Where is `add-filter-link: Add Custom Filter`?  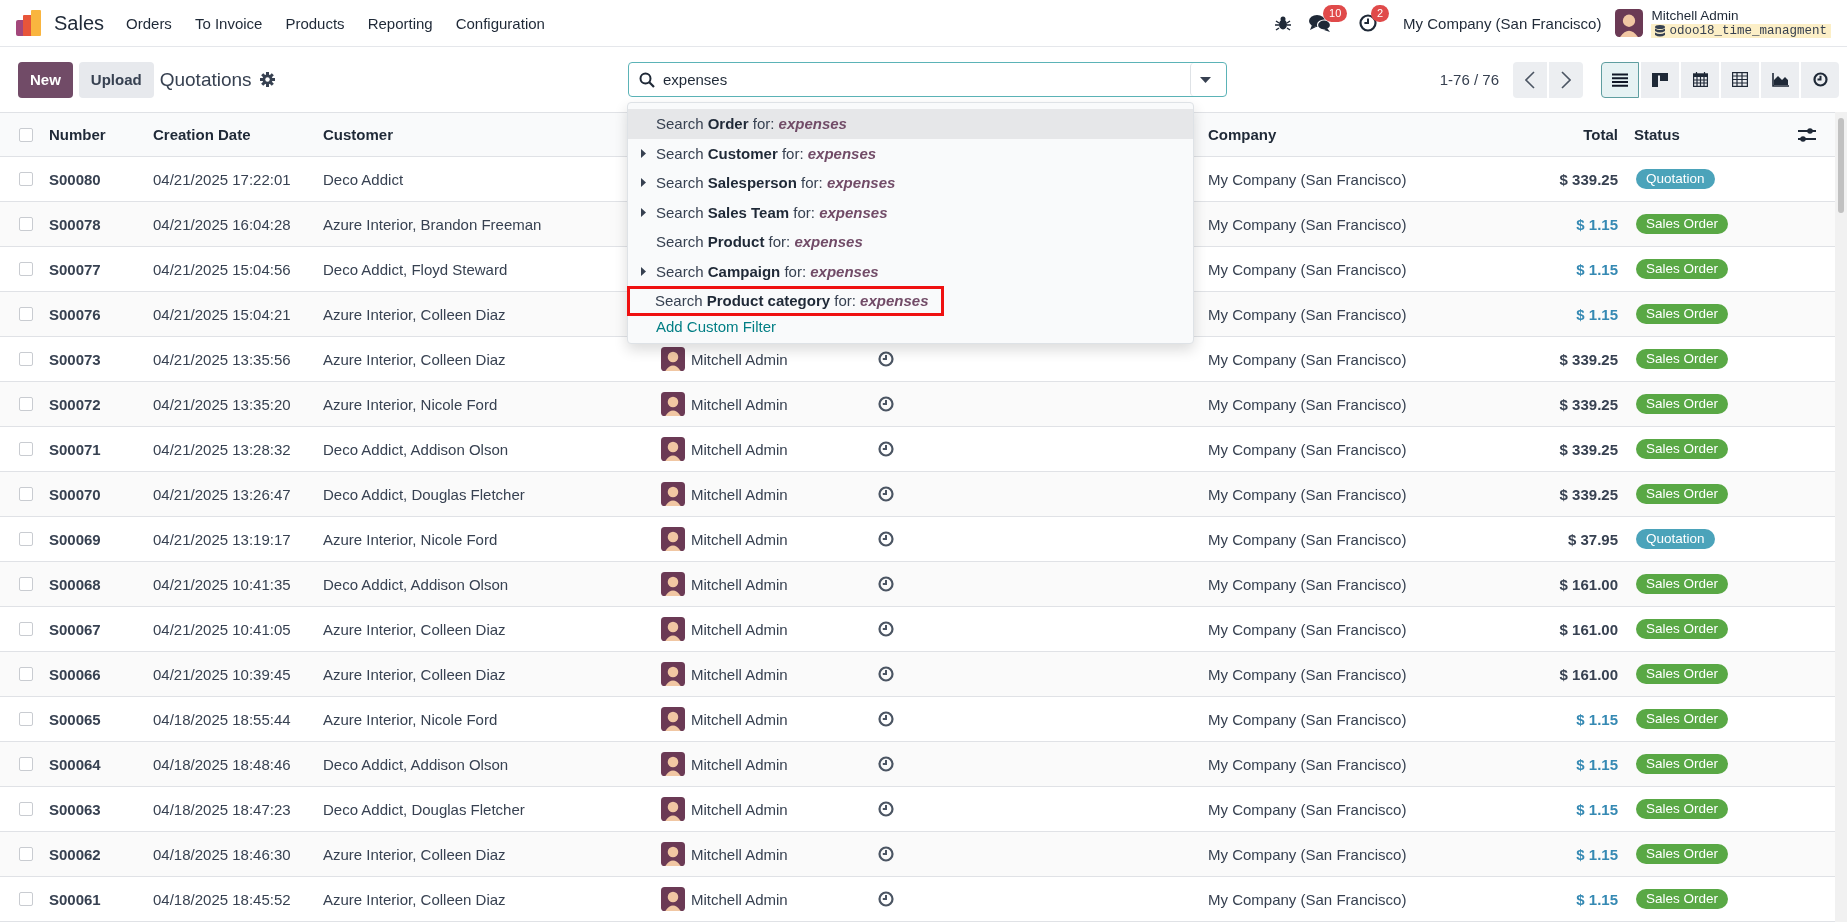 add-filter-link: Add Custom Filter is located at coordinates (702, 325).